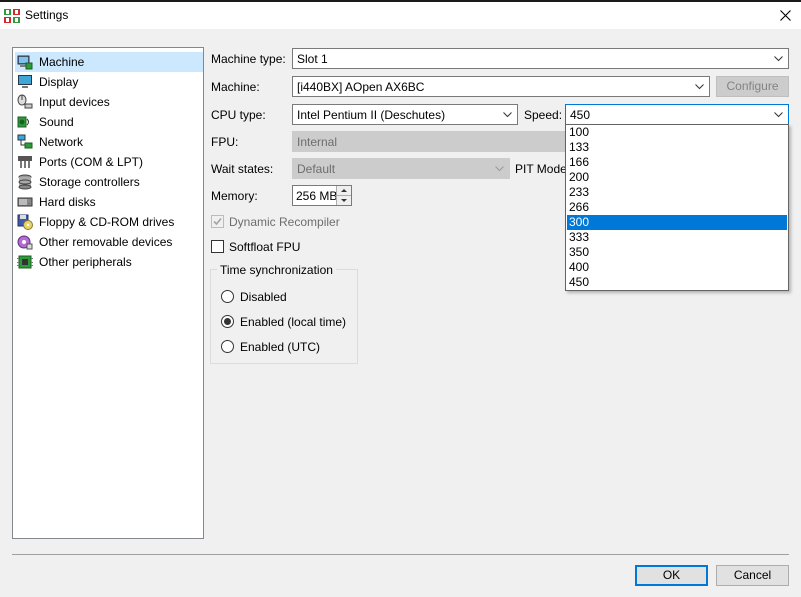  Describe the element at coordinates (25, 262) in the screenshot. I see `peripherals-icon` at that location.